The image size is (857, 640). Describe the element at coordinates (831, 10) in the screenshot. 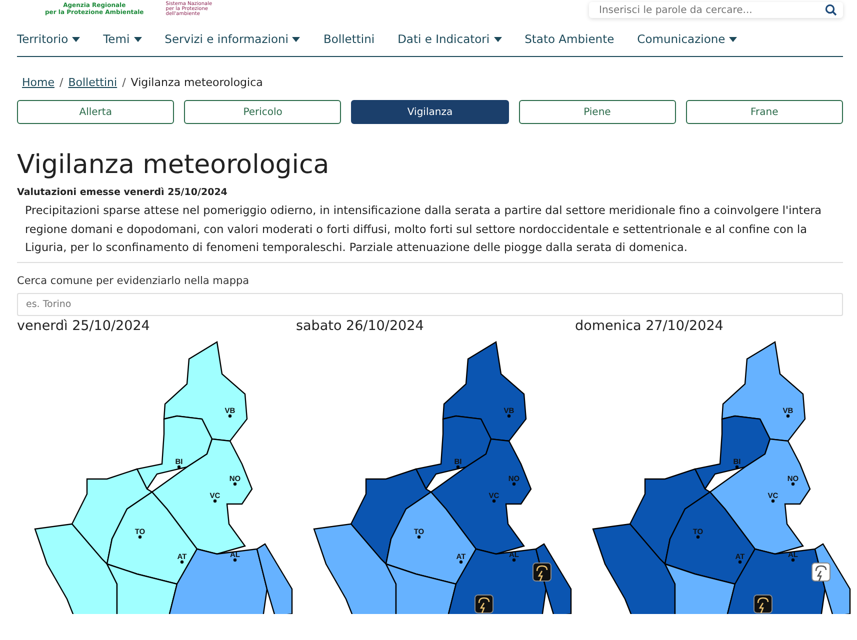

I see `search-icon` at that location.